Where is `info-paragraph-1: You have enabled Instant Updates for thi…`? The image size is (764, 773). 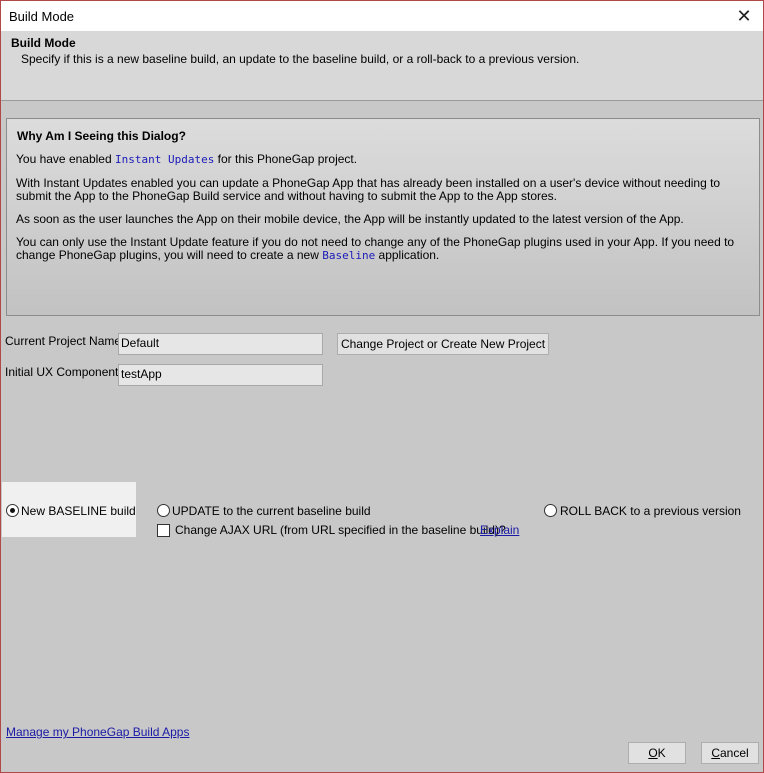
info-paragraph-1: You have enabled Instant Updates for thi… is located at coordinates (381, 159).